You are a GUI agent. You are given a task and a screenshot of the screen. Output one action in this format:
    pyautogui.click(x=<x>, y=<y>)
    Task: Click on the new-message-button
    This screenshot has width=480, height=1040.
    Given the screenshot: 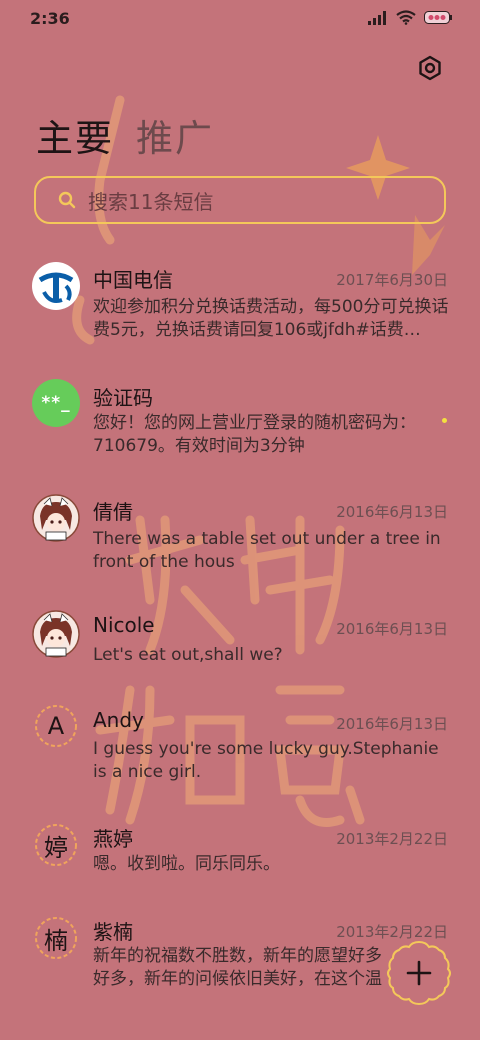 What is the action you would take?
    pyautogui.click(x=419, y=973)
    